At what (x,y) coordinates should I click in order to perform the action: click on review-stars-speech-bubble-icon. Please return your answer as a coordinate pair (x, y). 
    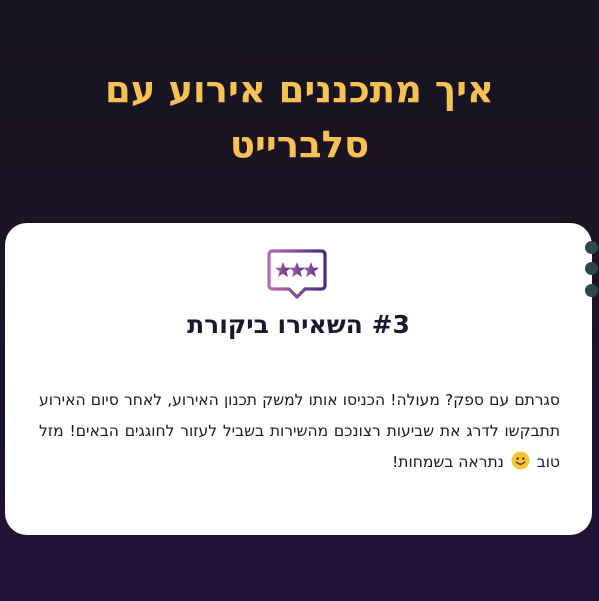
    Looking at the image, I should click on (297, 274).